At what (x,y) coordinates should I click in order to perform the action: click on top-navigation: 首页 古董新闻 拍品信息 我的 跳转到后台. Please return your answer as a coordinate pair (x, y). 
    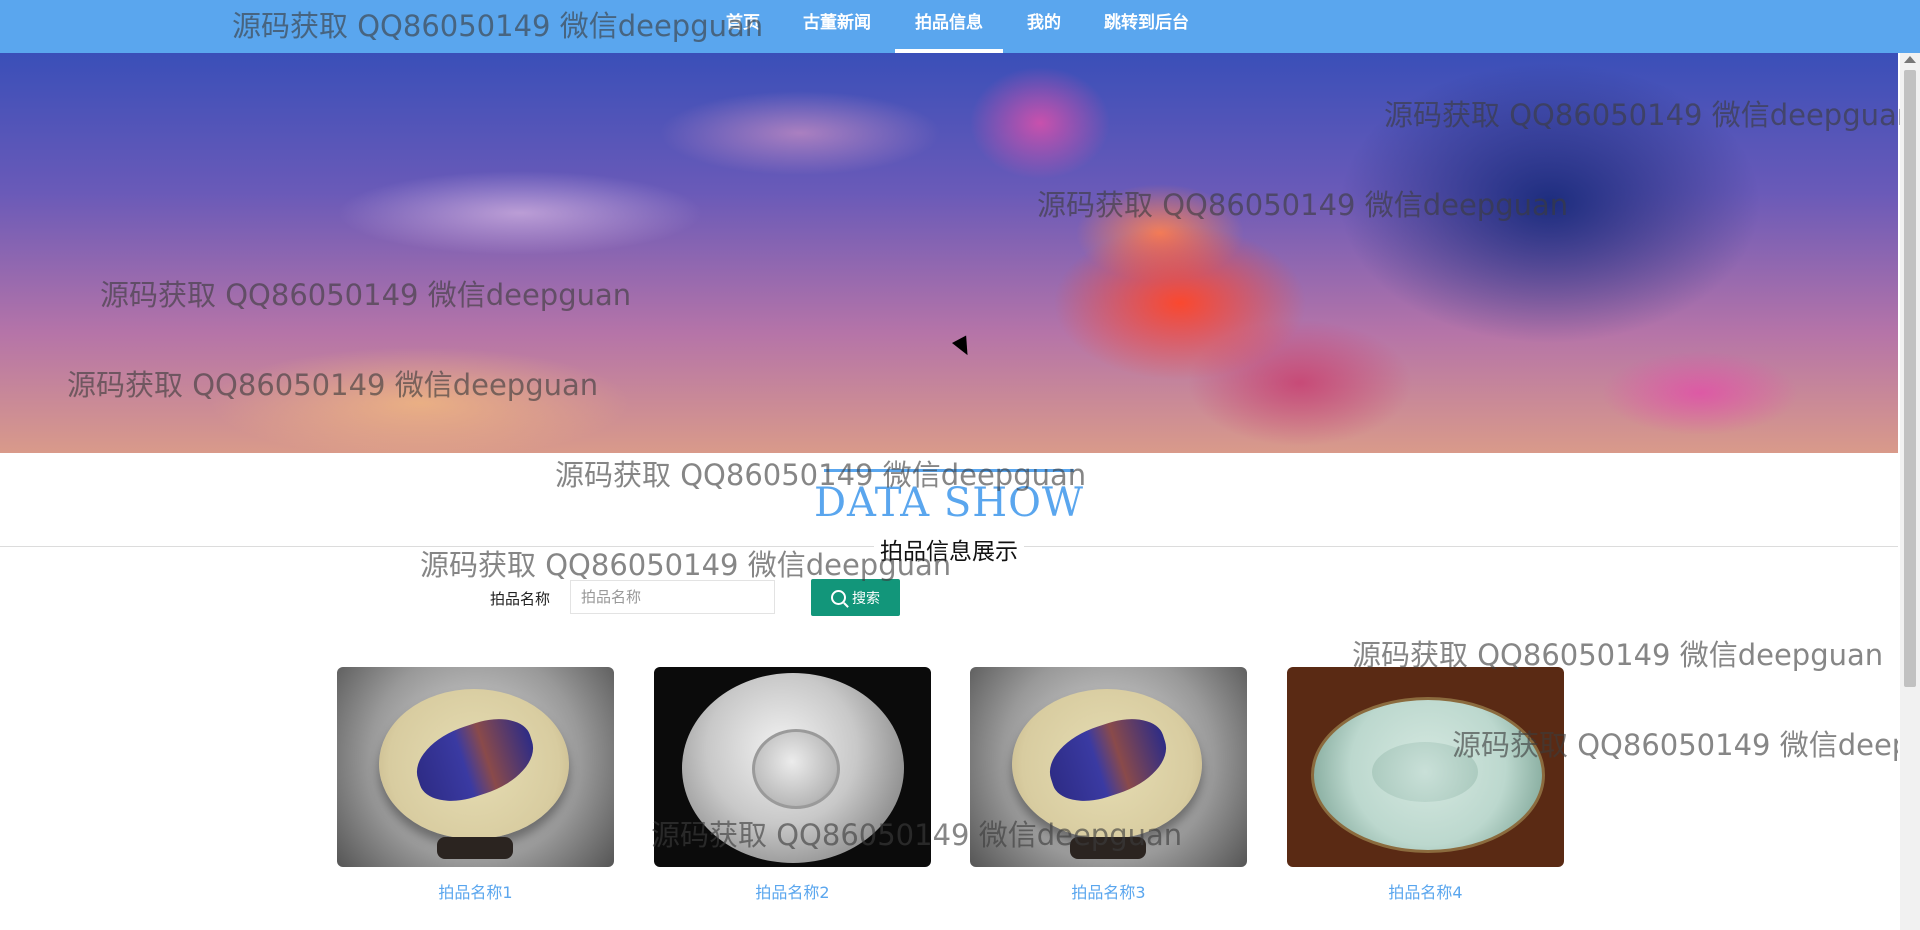
    Looking at the image, I should click on (960, 26).